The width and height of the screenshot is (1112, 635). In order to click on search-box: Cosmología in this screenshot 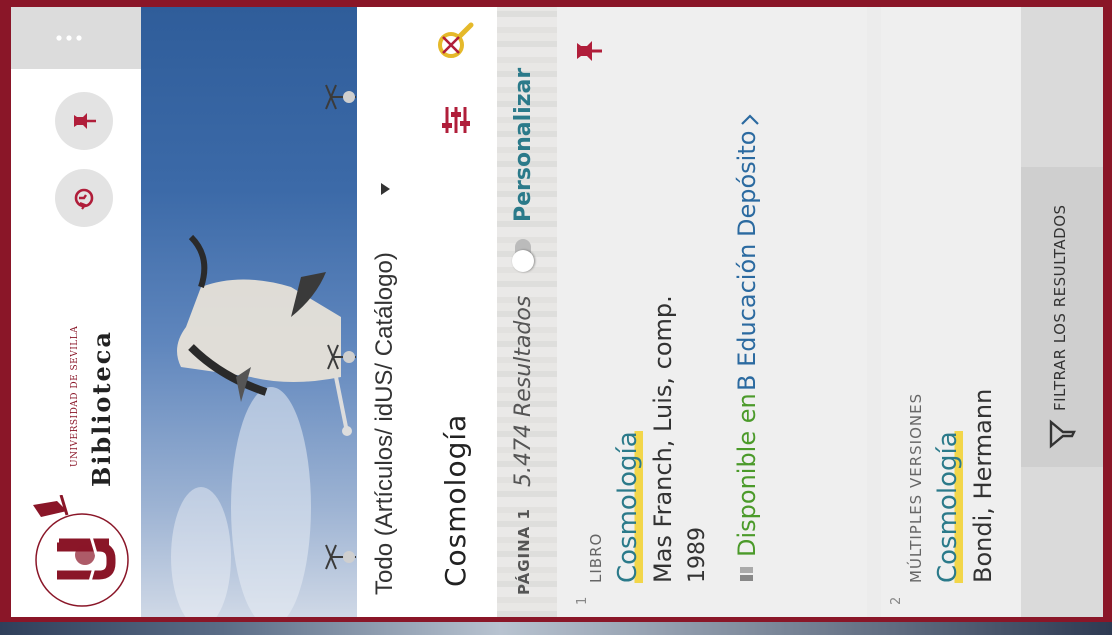, I will do `click(457, 312)`.